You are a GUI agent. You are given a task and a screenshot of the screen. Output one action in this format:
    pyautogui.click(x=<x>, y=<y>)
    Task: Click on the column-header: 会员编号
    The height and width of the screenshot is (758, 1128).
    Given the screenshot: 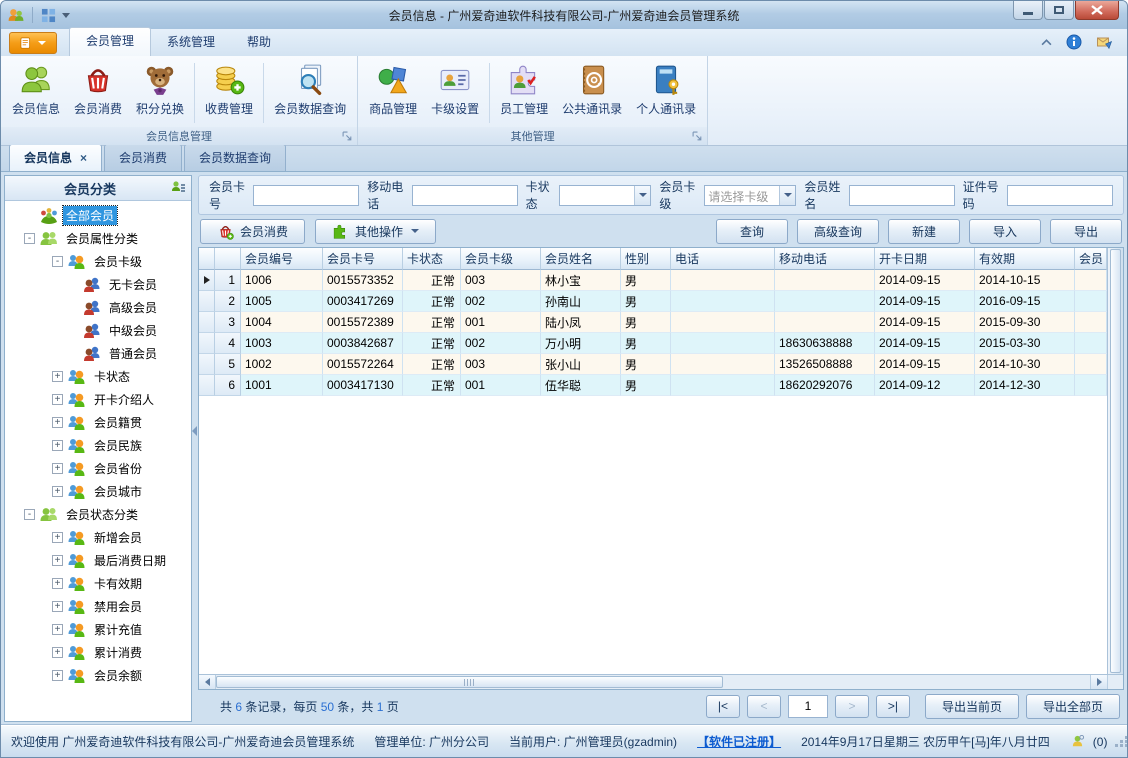 What is the action you would take?
    pyautogui.click(x=282, y=259)
    